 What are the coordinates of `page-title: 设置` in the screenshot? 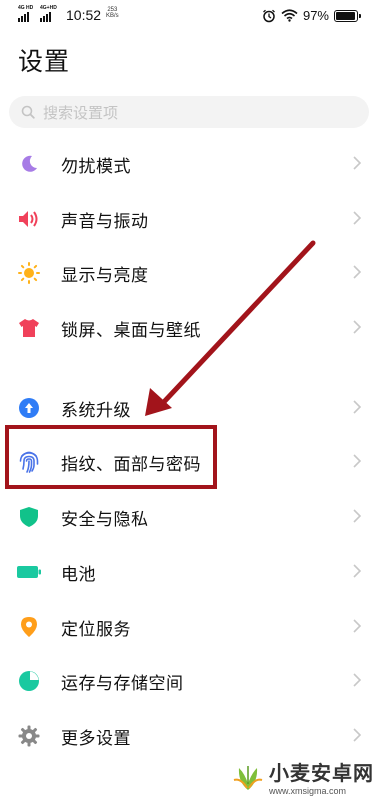 It's located at (44, 61).